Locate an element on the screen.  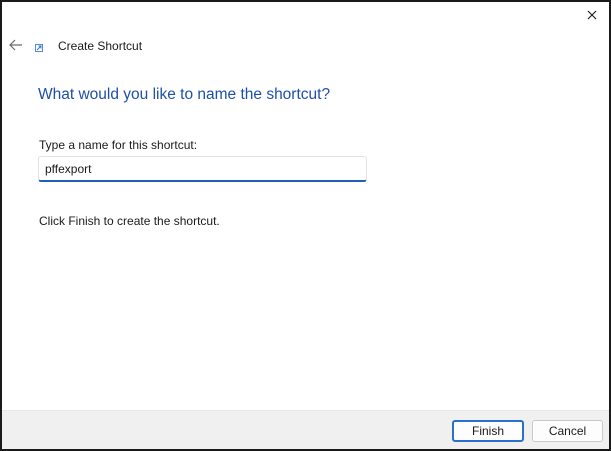
finish-button: Finish is located at coordinates (488, 431).